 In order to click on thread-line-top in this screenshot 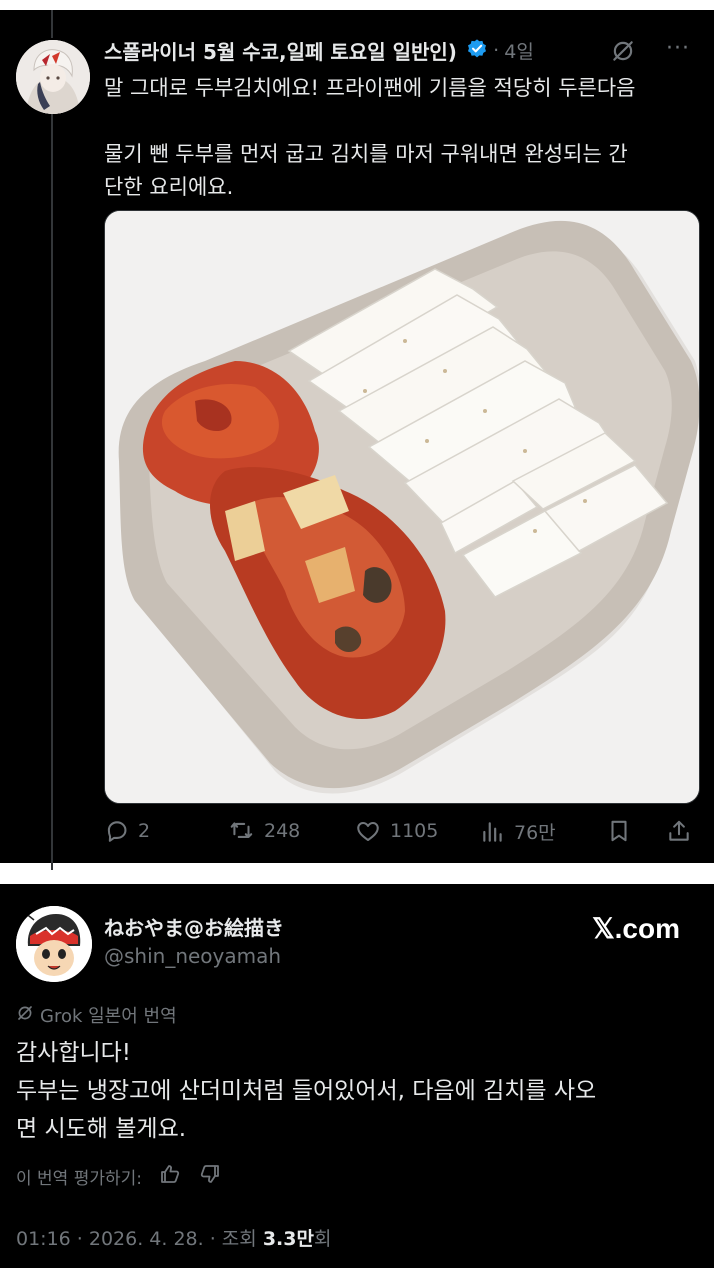, I will do `click(52, 24)`.